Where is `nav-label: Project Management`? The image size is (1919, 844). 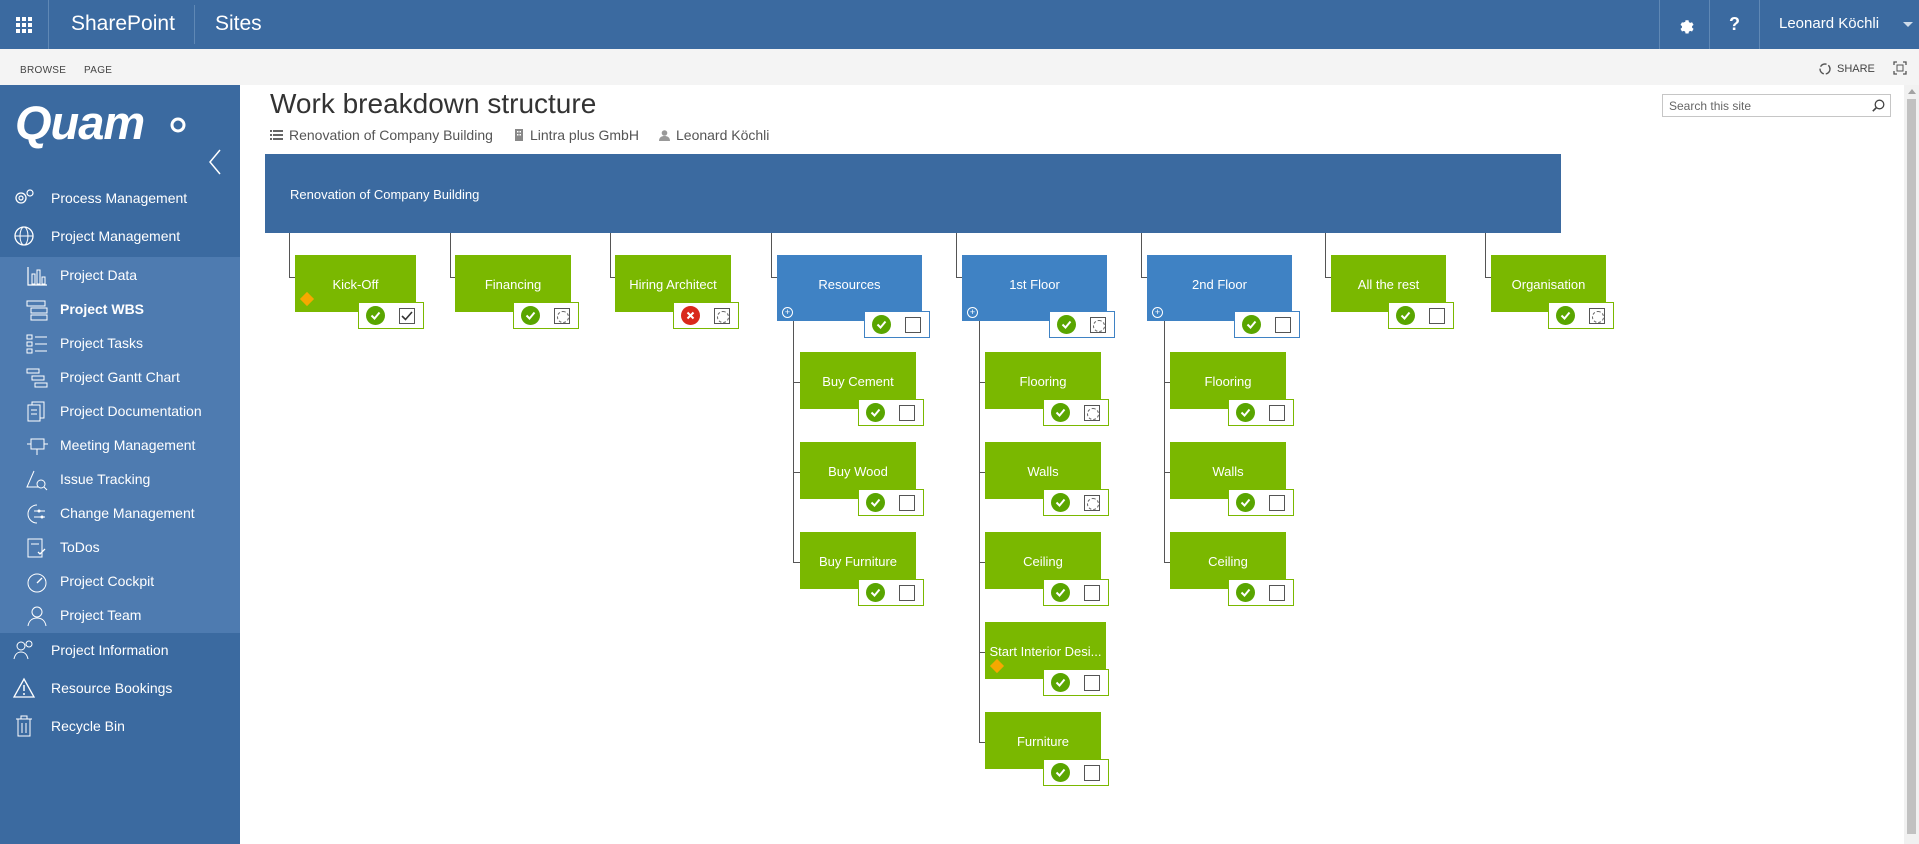
nav-label: Project Management is located at coordinates (116, 236).